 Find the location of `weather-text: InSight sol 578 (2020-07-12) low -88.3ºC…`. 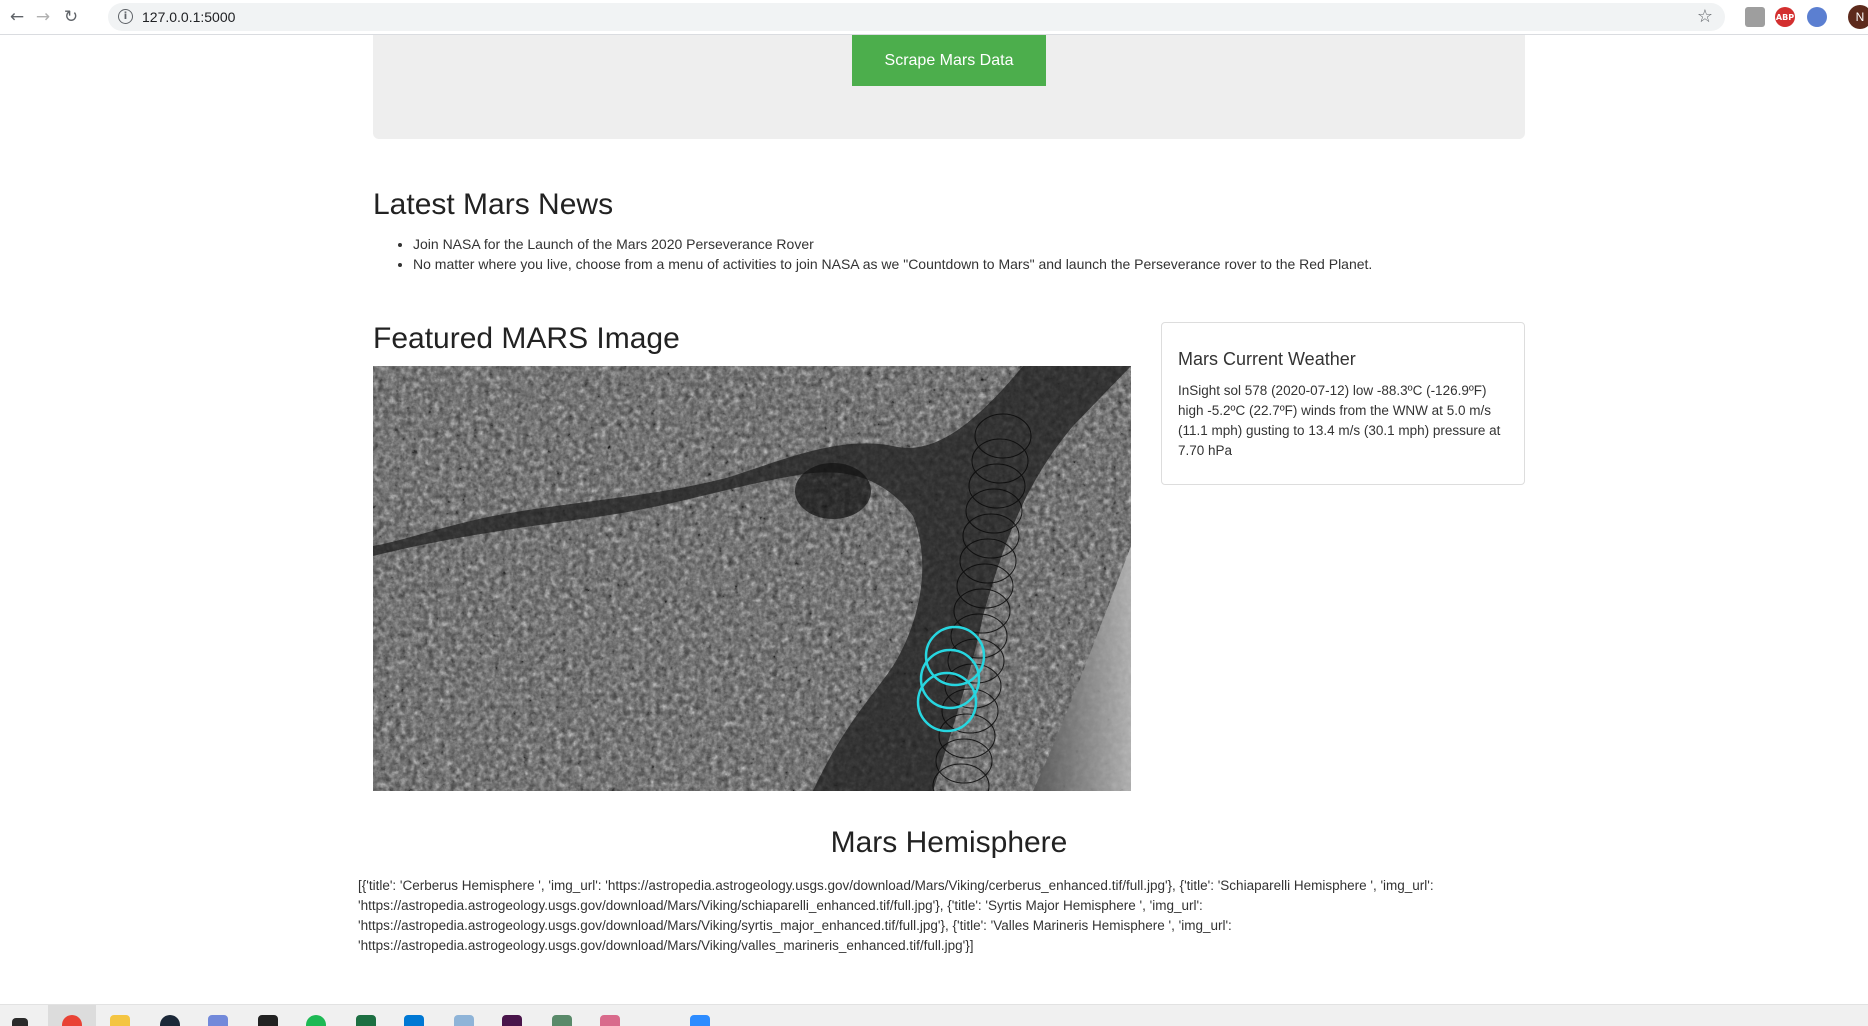

weather-text: InSight sol 578 (2020-07-12) low -88.3ºC… is located at coordinates (1339, 420).